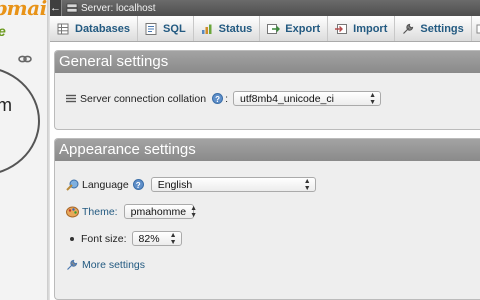 The width and height of the screenshot is (480, 300). Describe the element at coordinates (149, 238) in the screenshot. I see `font-size-select-value: 82%` at that location.